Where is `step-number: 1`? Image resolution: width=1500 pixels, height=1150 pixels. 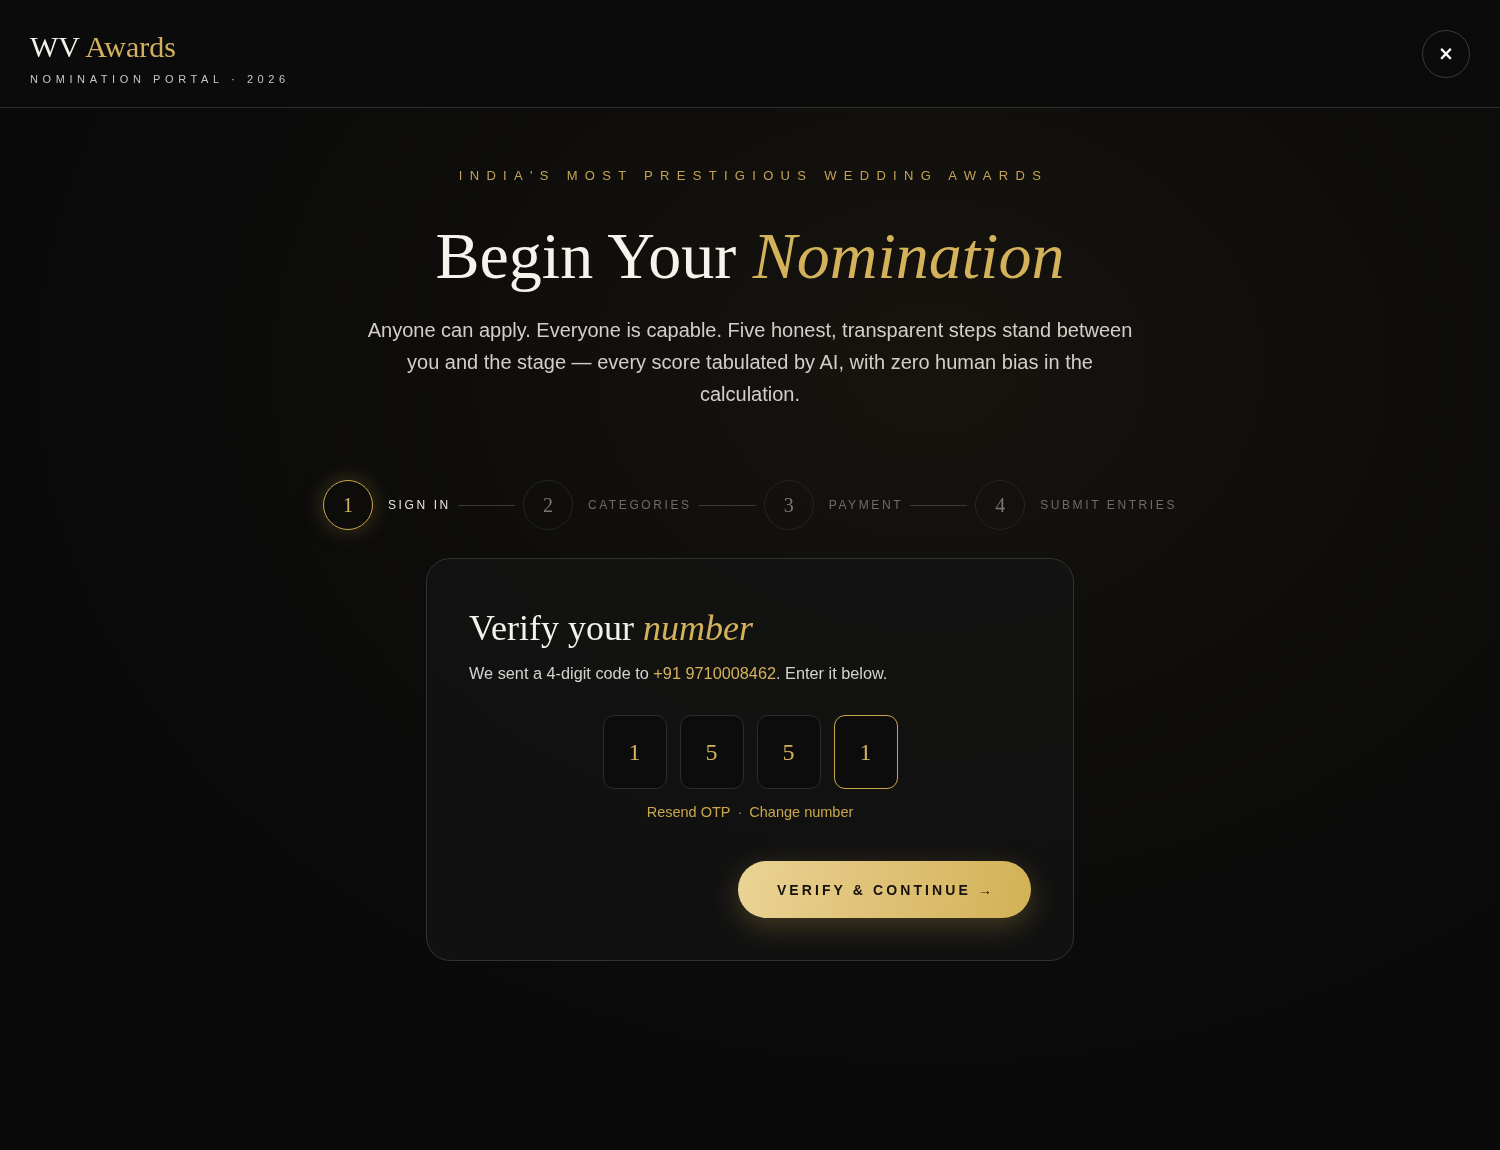
step-number: 1 is located at coordinates (348, 505).